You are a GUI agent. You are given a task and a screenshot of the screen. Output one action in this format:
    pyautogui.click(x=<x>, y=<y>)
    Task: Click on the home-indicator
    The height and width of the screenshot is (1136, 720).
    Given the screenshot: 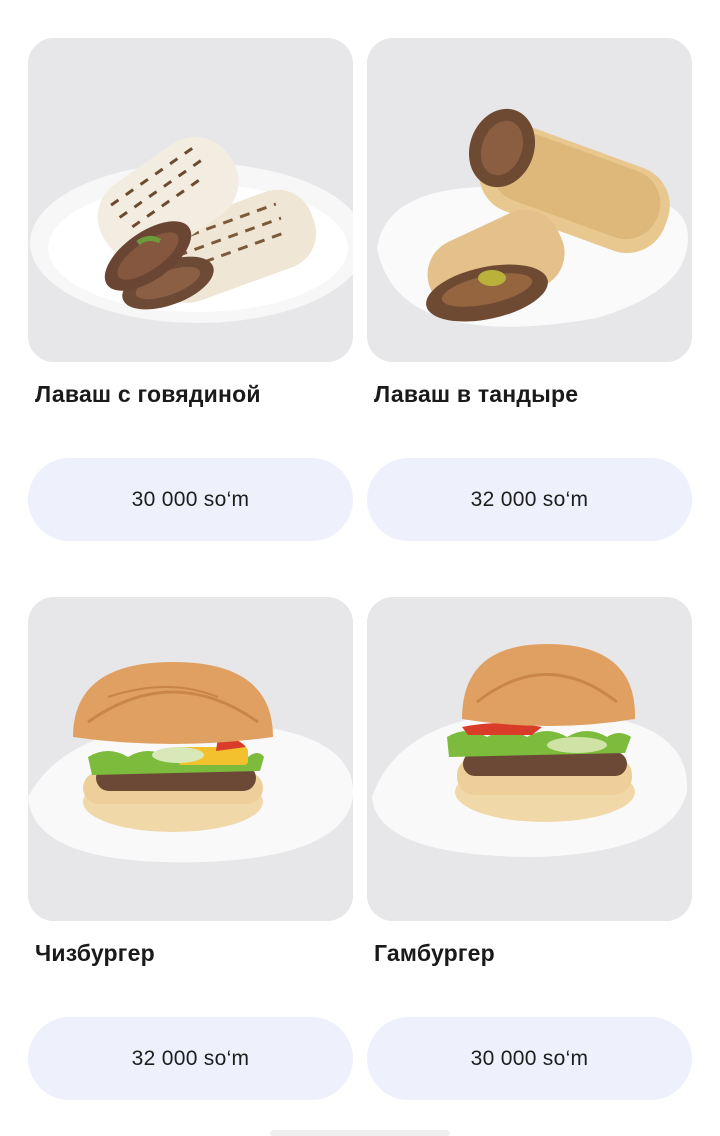 What is the action you would take?
    pyautogui.click(x=360, y=1133)
    